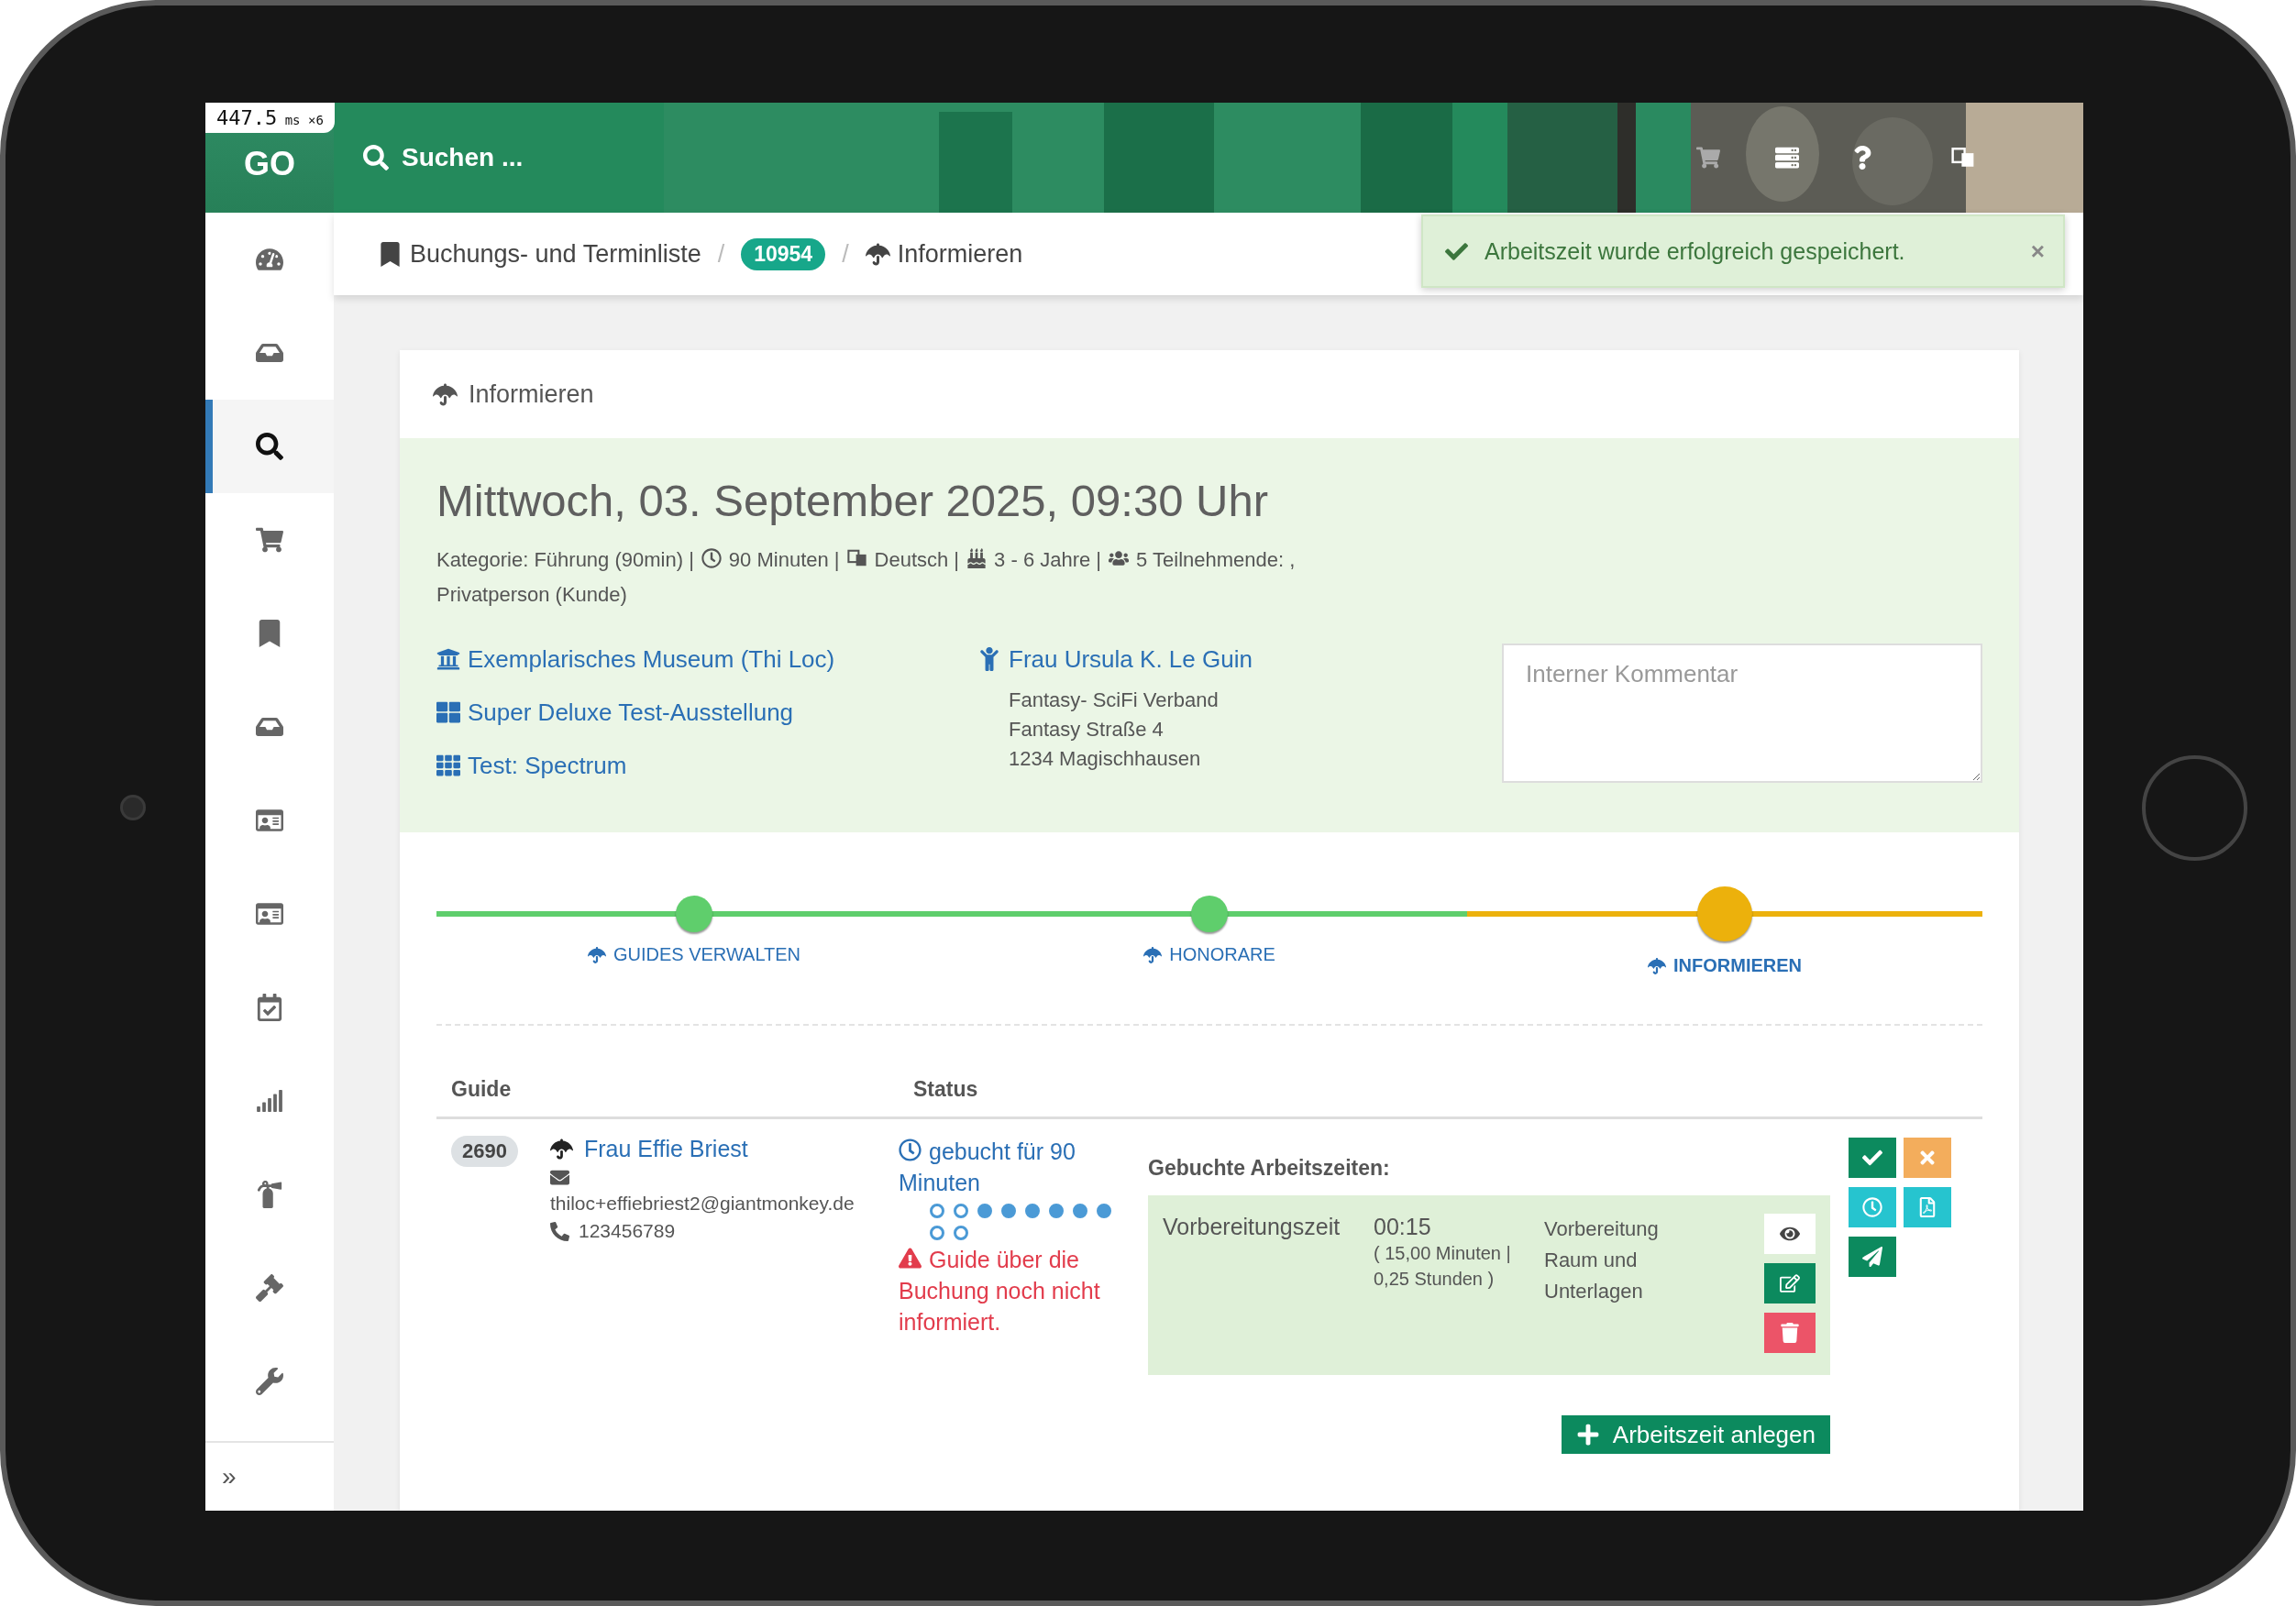  I want to click on card-title: Informieren, so click(531, 394).